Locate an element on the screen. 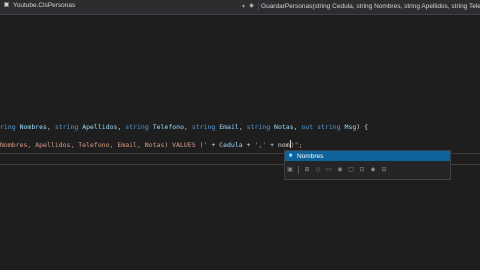 This screenshot has width=480, height=270. completion-filter-bar: ▣ ⊞ ◇ ▭ ◉ ▢ ⊡ ◆ ⊟ is located at coordinates (367, 170).